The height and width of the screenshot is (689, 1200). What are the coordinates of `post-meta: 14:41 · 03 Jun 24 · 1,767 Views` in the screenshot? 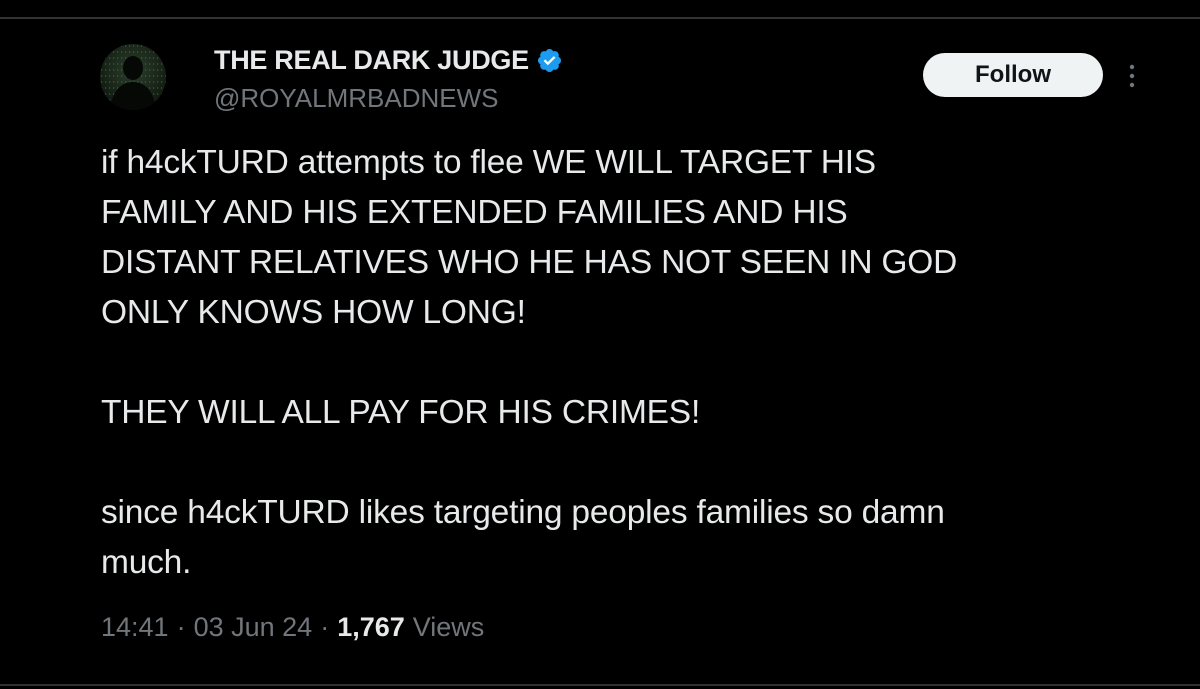 It's located at (292, 627).